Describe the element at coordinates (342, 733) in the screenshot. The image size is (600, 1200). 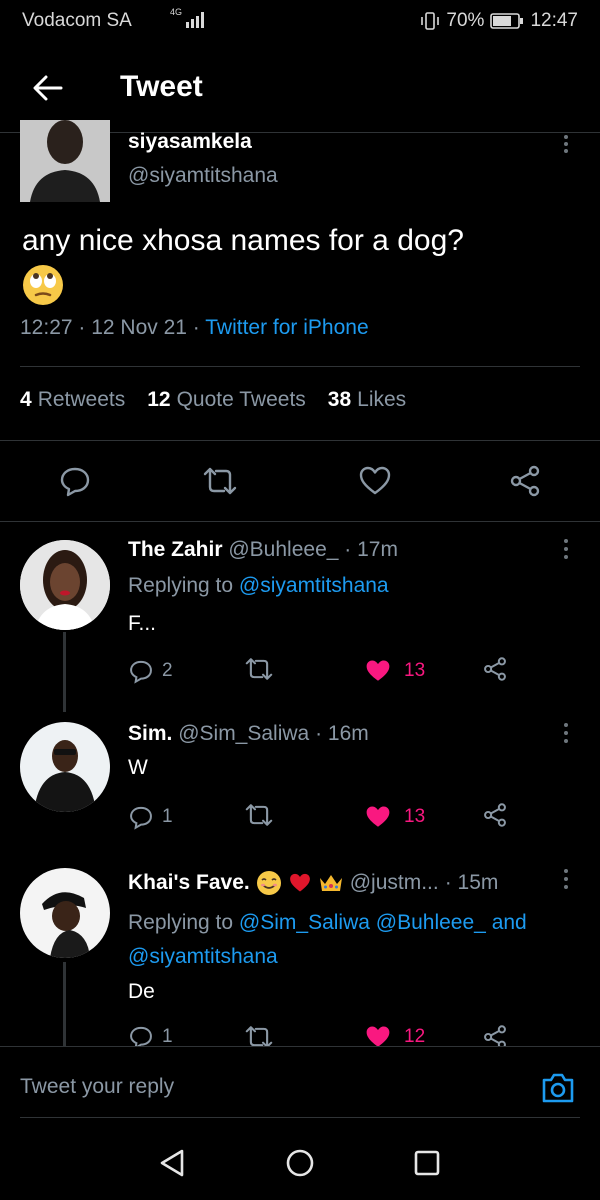
I see `reply-time: · 16m` at that location.